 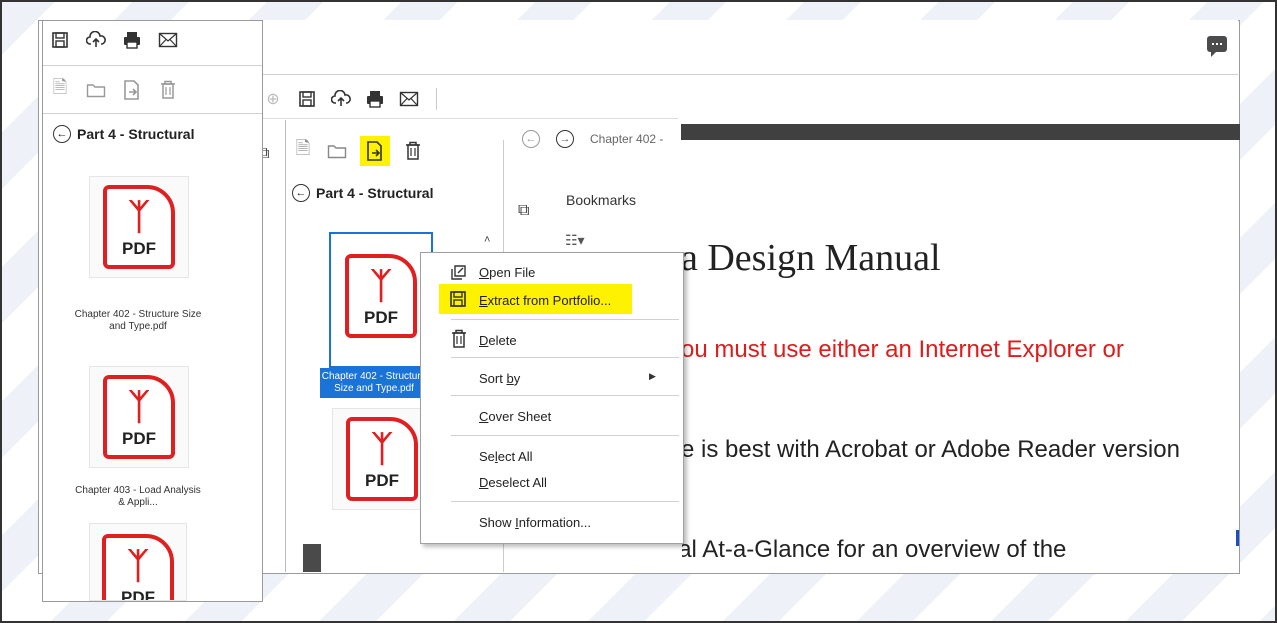 I want to click on selected-thumbnail: ᛉ PDF, so click(x=381, y=300).